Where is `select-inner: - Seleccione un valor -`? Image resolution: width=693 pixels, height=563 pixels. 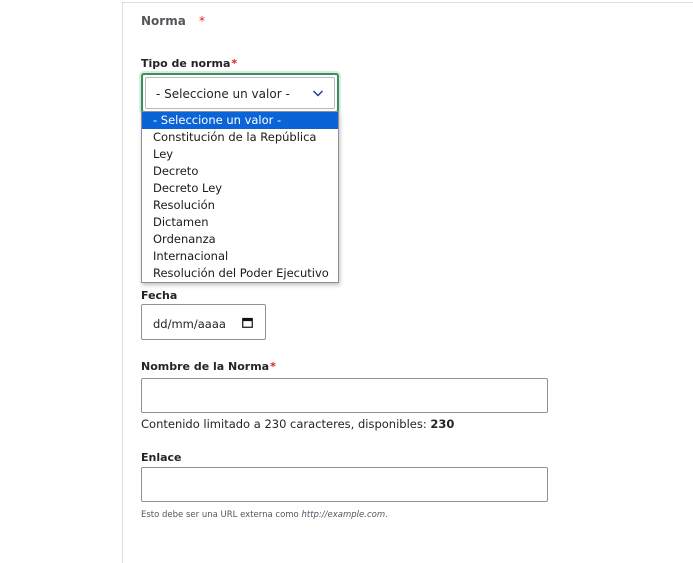 select-inner: - Seleccione un valor - is located at coordinates (240, 93).